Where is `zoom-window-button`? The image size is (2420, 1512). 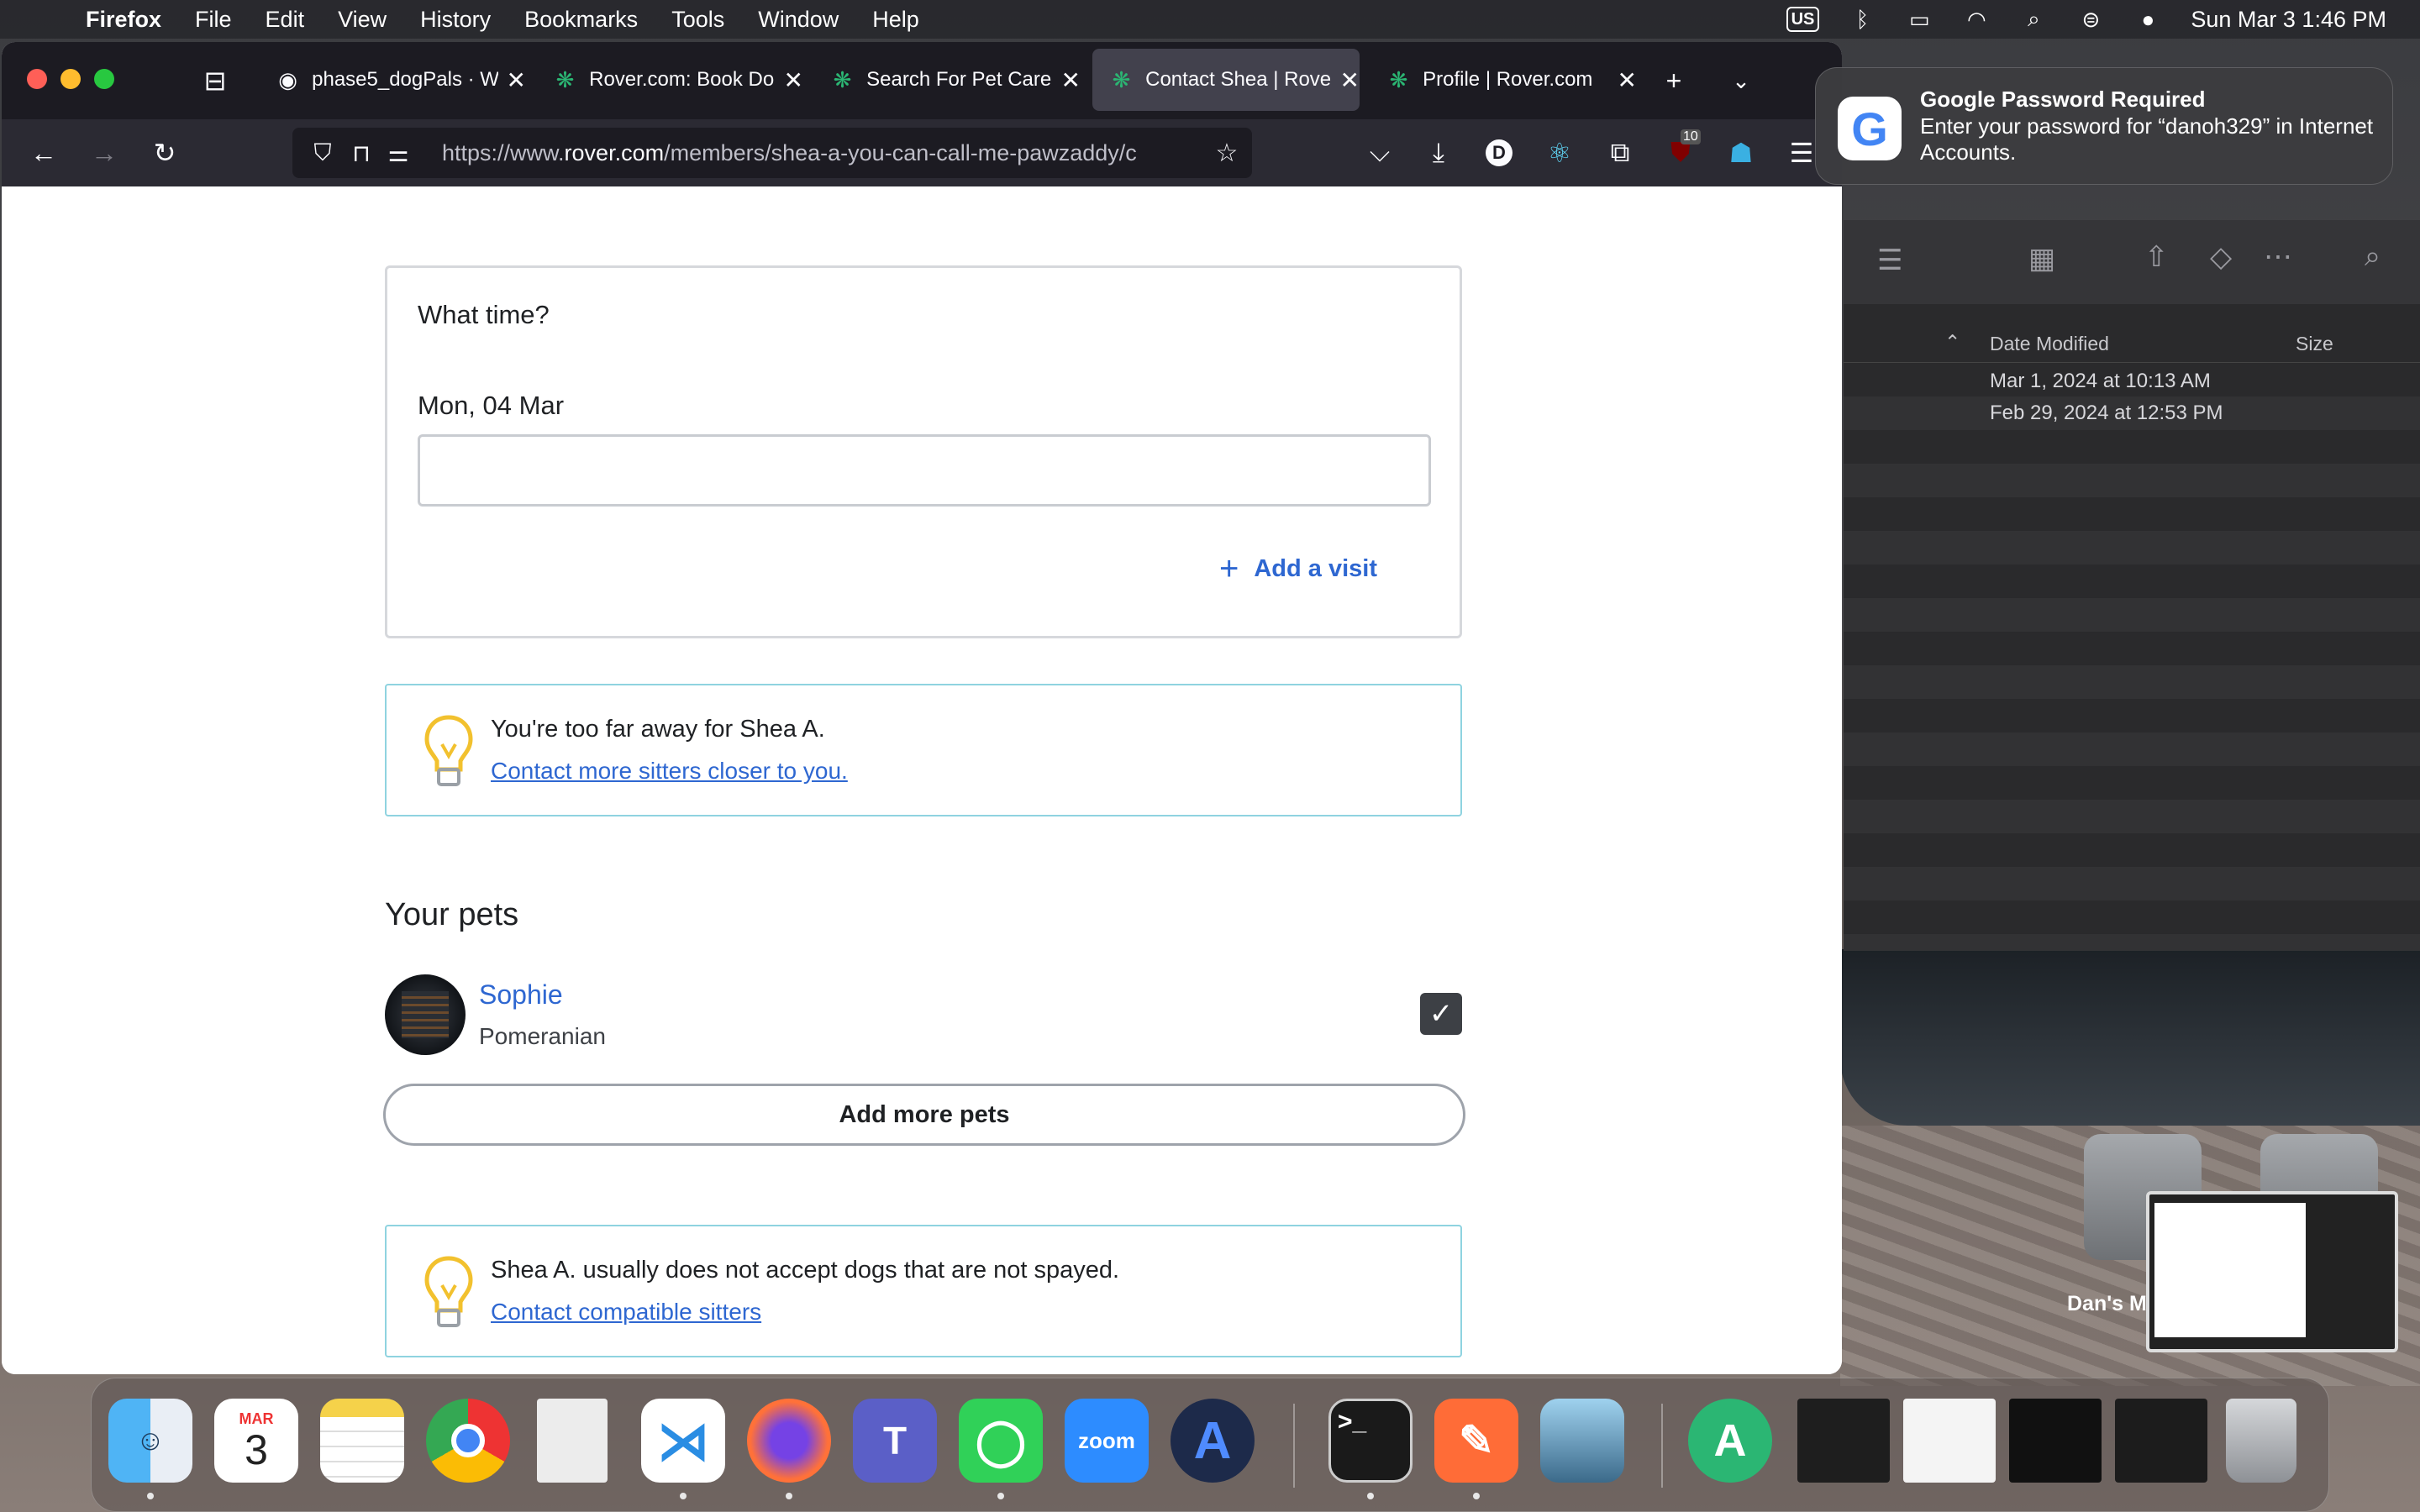
zoom-window-button is located at coordinates (104, 79).